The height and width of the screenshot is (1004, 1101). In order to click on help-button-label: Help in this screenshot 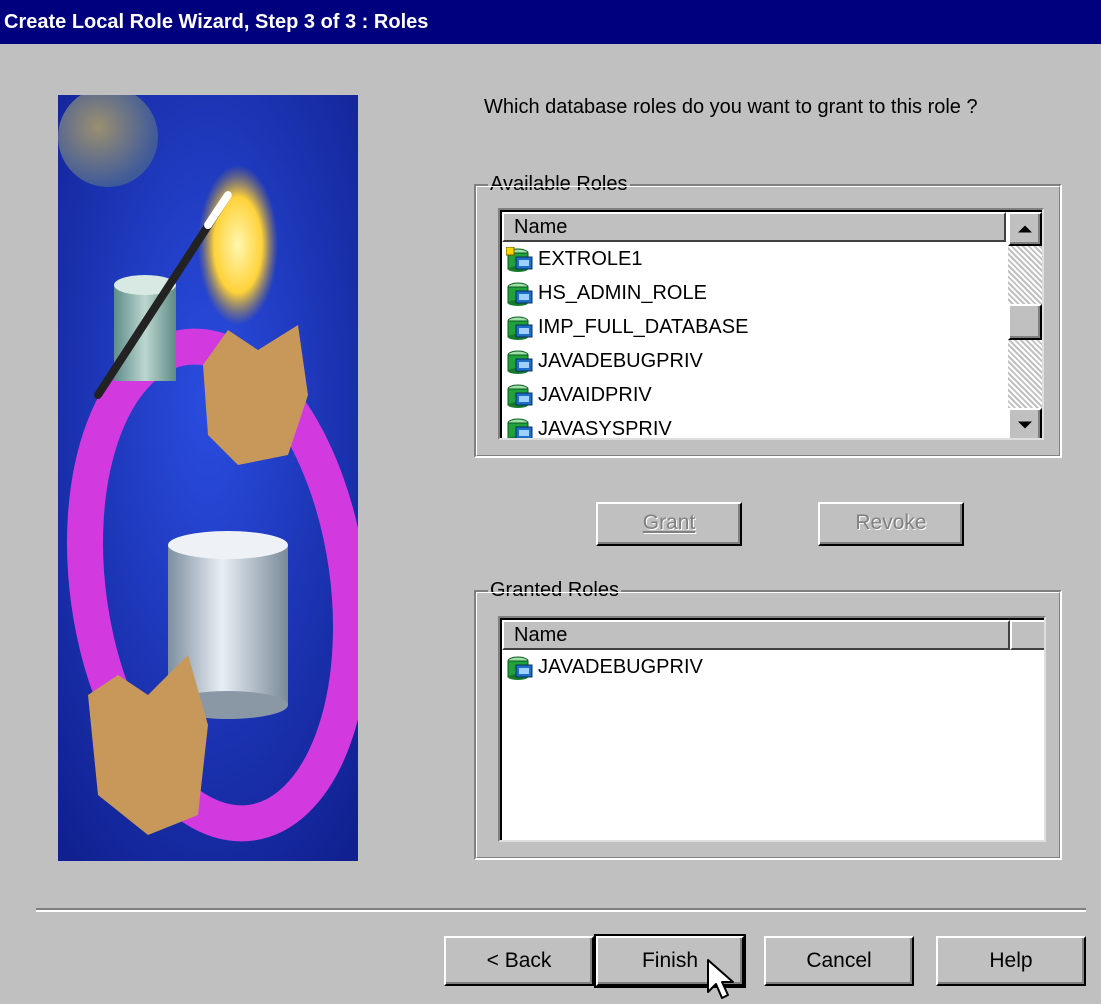, I will do `click(1011, 960)`.